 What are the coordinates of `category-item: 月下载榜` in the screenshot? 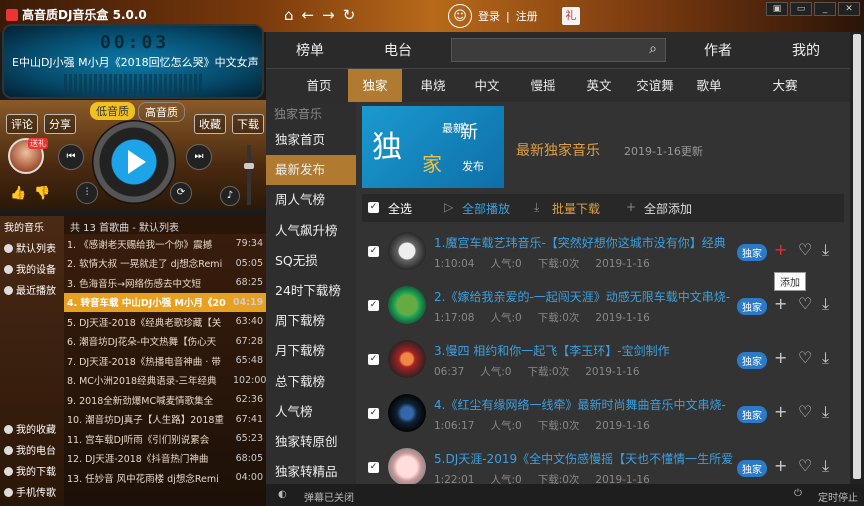 It's located at (311, 351).